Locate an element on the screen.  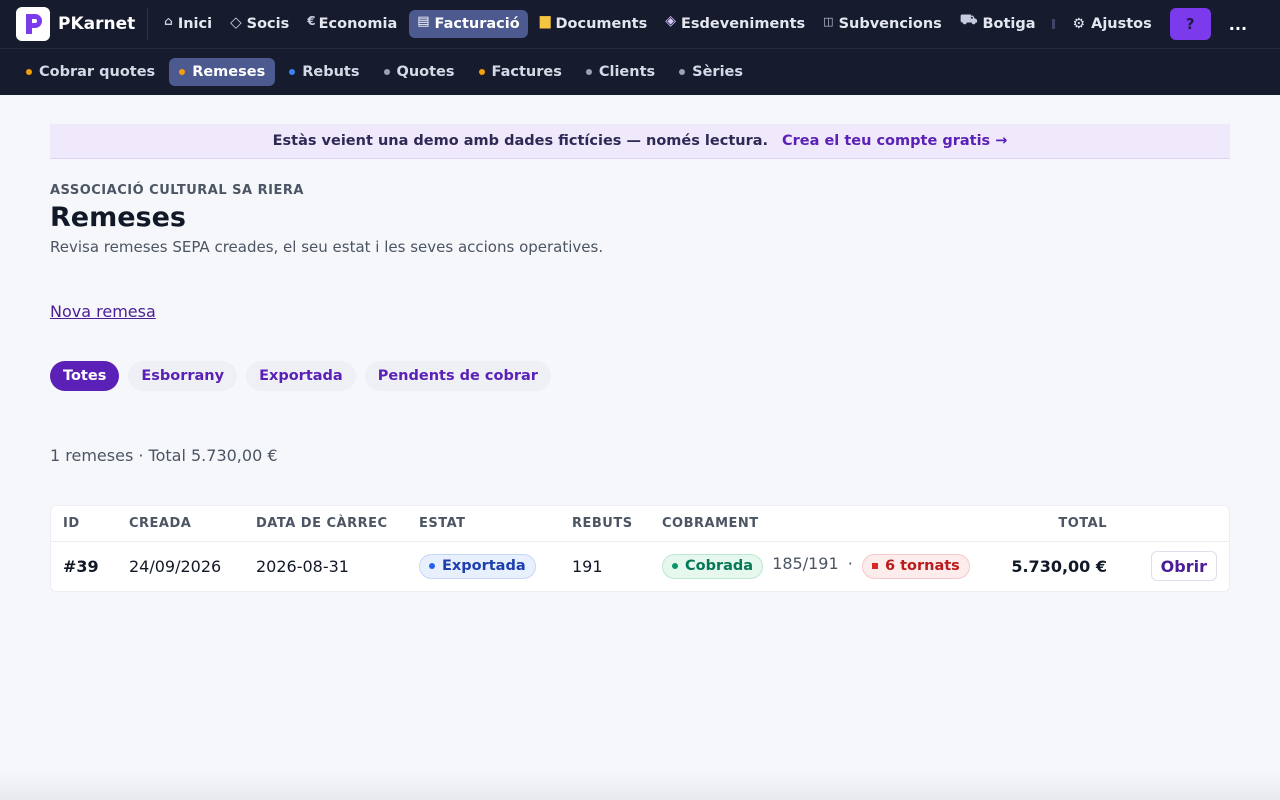
subnav-item-factures: Factures is located at coordinates (525, 72).